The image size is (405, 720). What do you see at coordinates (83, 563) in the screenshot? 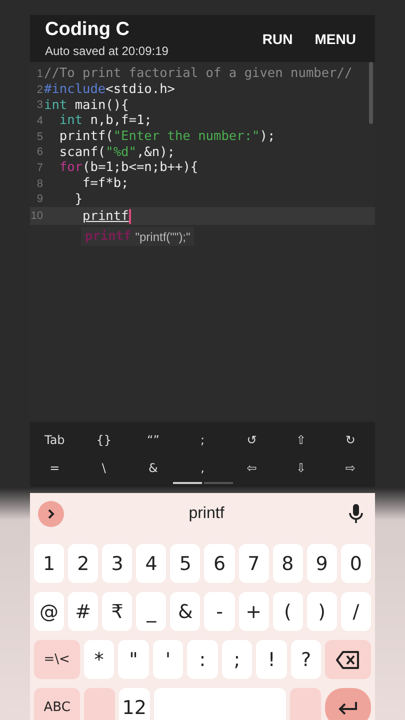
I see `keyboard-key: 2` at bounding box center [83, 563].